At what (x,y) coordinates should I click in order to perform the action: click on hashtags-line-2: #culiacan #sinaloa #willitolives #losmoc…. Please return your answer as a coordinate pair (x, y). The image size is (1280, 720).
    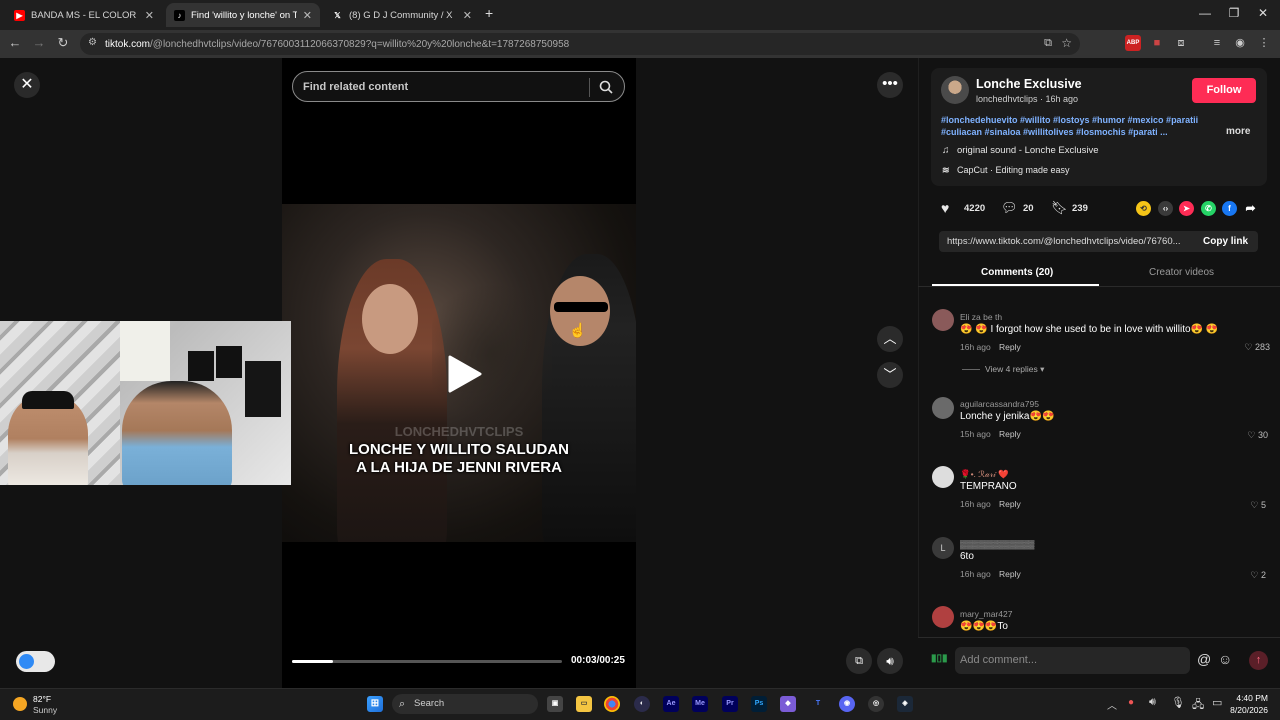
    Looking at the image, I should click on (1054, 132).